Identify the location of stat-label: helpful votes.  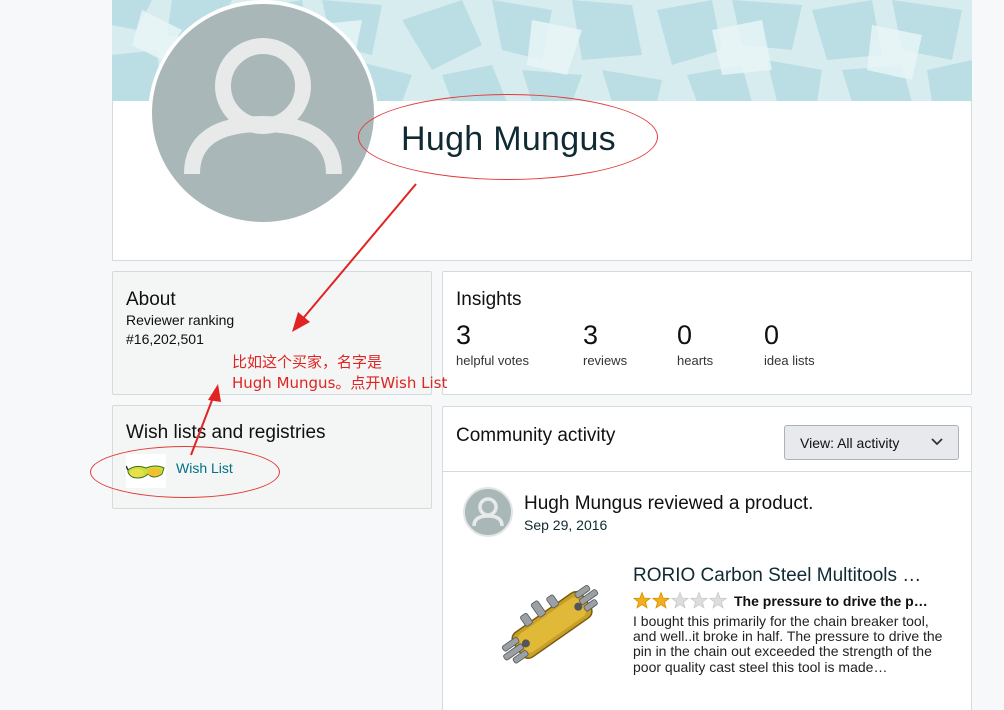
(492, 360).